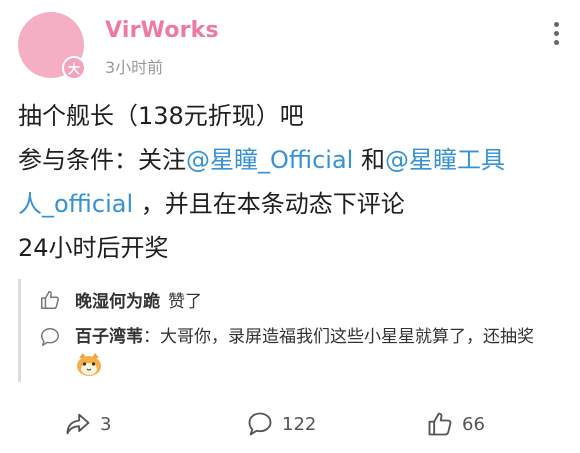 The image size is (580, 453). Describe the element at coordinates (455, 424) in the screenshot. I see `like-button: 66` at that location.